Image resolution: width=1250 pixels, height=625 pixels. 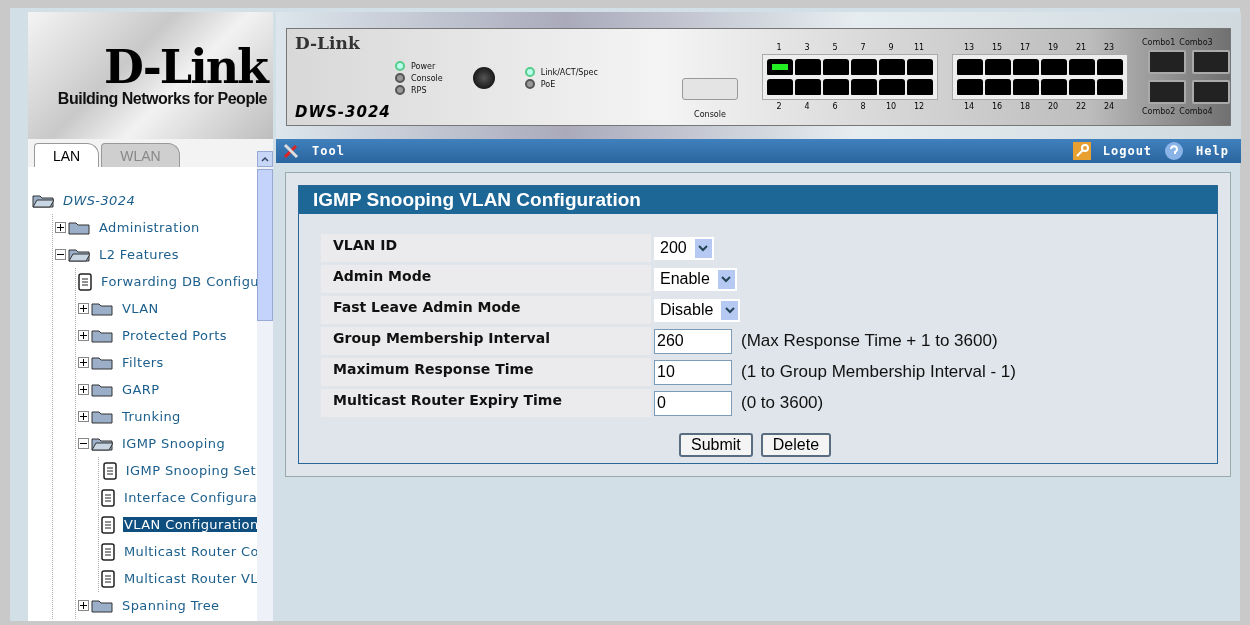 I want to click on scroll-up-button, so click(x=265, y=159).